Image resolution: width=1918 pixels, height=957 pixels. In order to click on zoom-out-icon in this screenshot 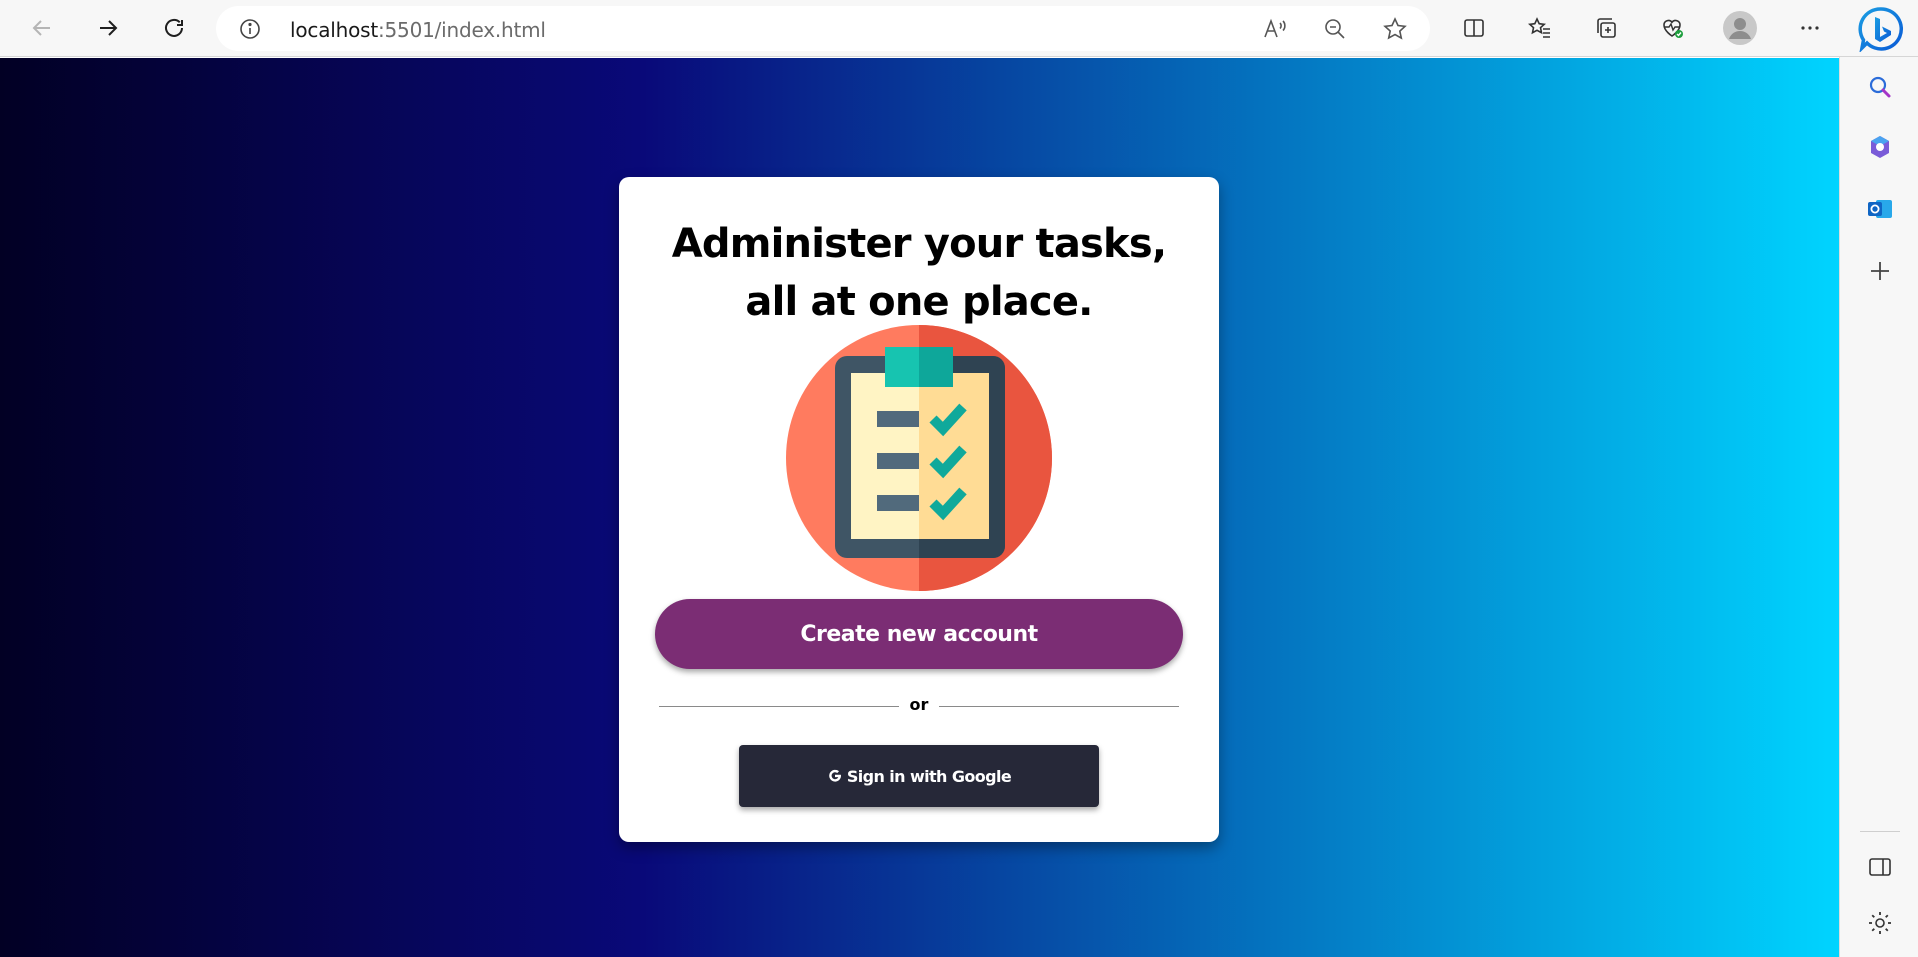, I will do `click(1335, 29)`.